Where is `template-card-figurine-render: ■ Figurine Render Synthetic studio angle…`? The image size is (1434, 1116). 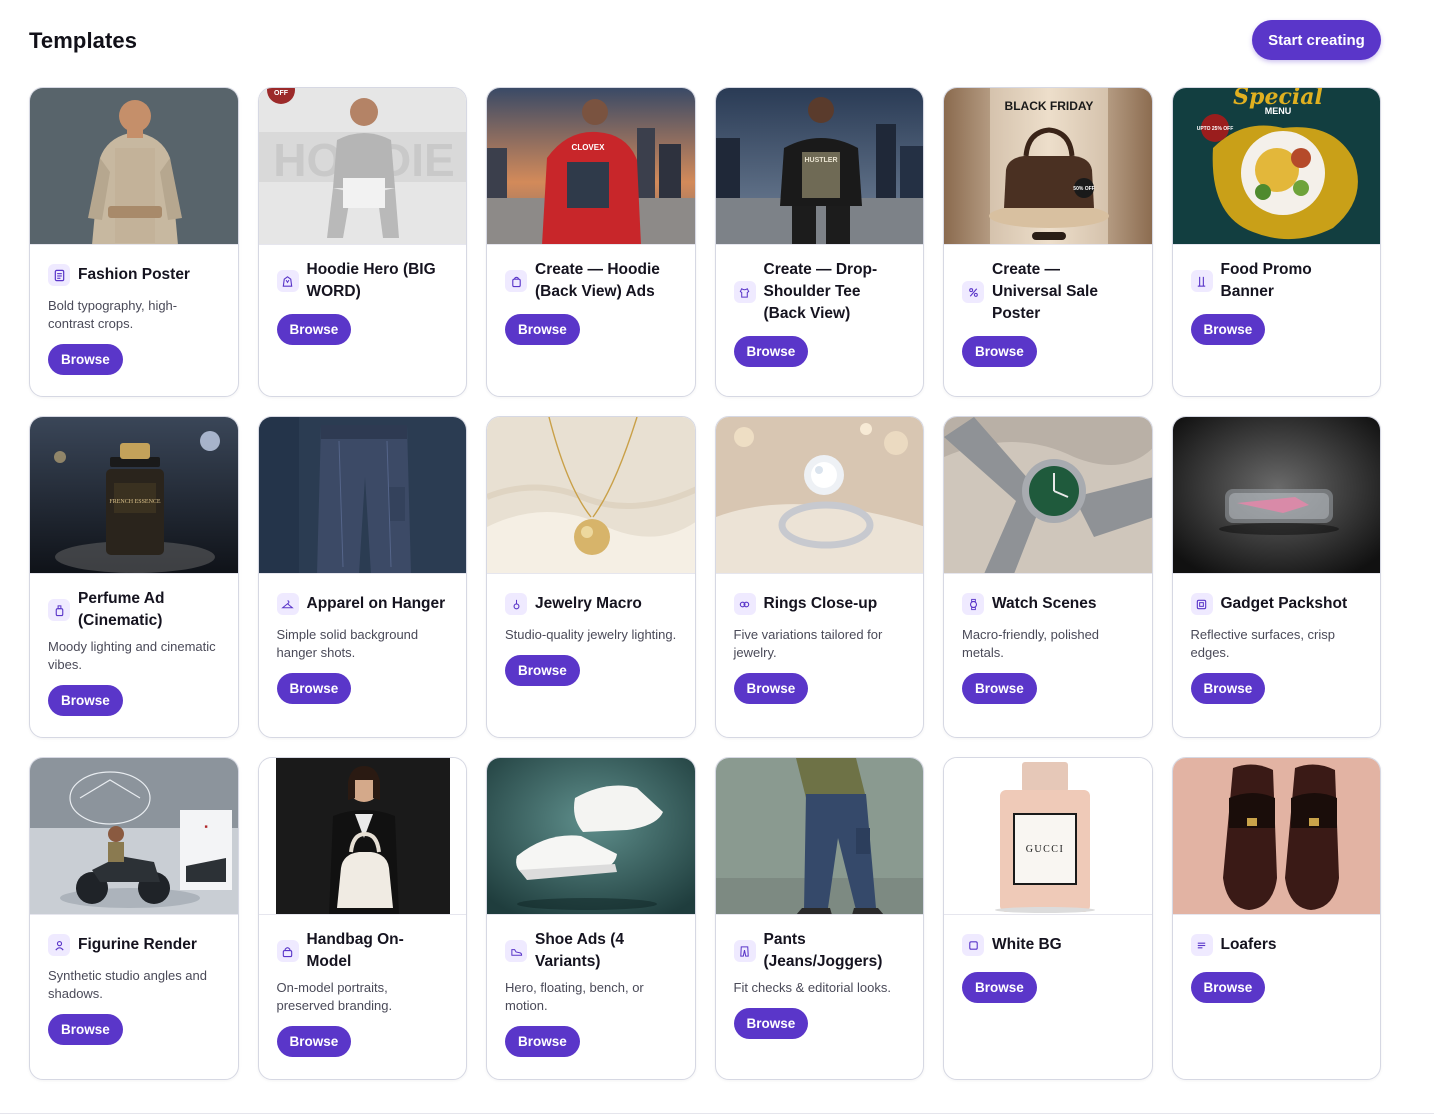 template-card-figurine-render: ■ Figurine Render Synthetic studio angle… is located at coordinates (134, 918).